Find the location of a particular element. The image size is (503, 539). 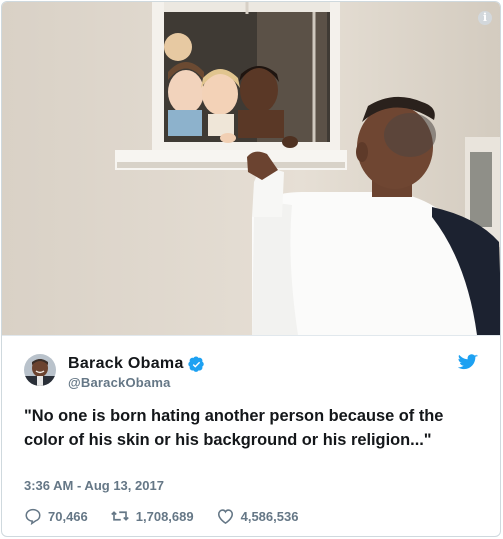

retweet-icon is located at coordinates (119, 516).